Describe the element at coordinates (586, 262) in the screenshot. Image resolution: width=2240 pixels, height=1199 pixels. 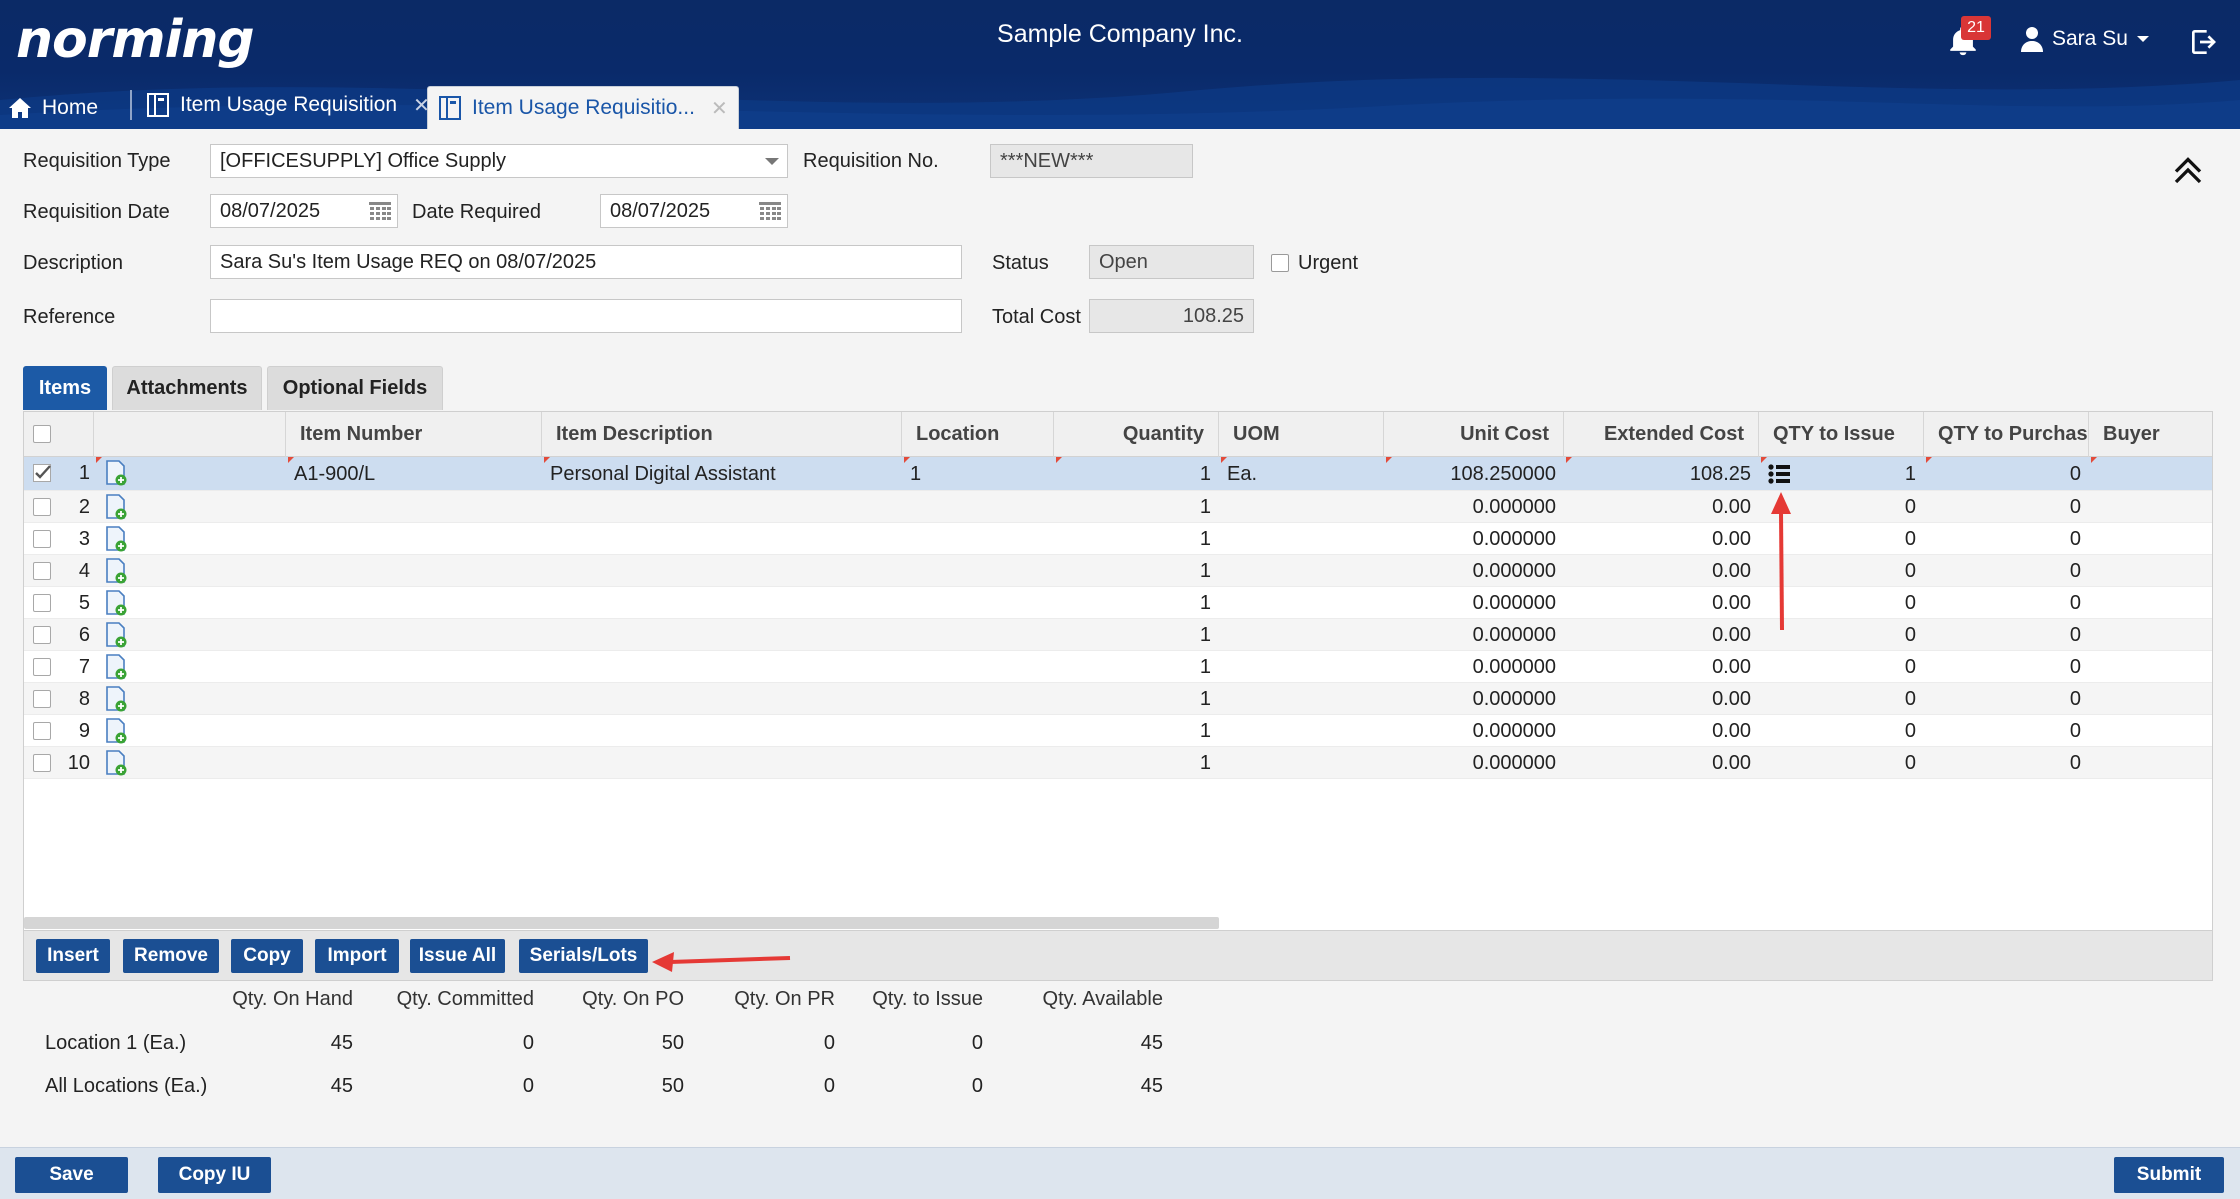
I see `description-input: Sara Su's Item Usage REQ on 08/07/2025` at that location.